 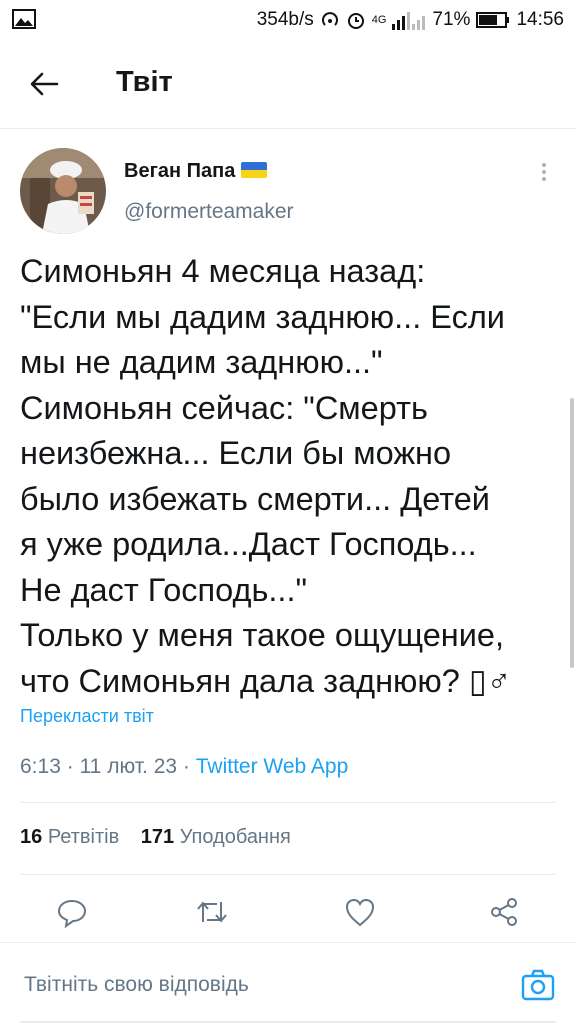 I want to click on reply-bar: Твітніть свою відповідь, so click(x=288, y=983).